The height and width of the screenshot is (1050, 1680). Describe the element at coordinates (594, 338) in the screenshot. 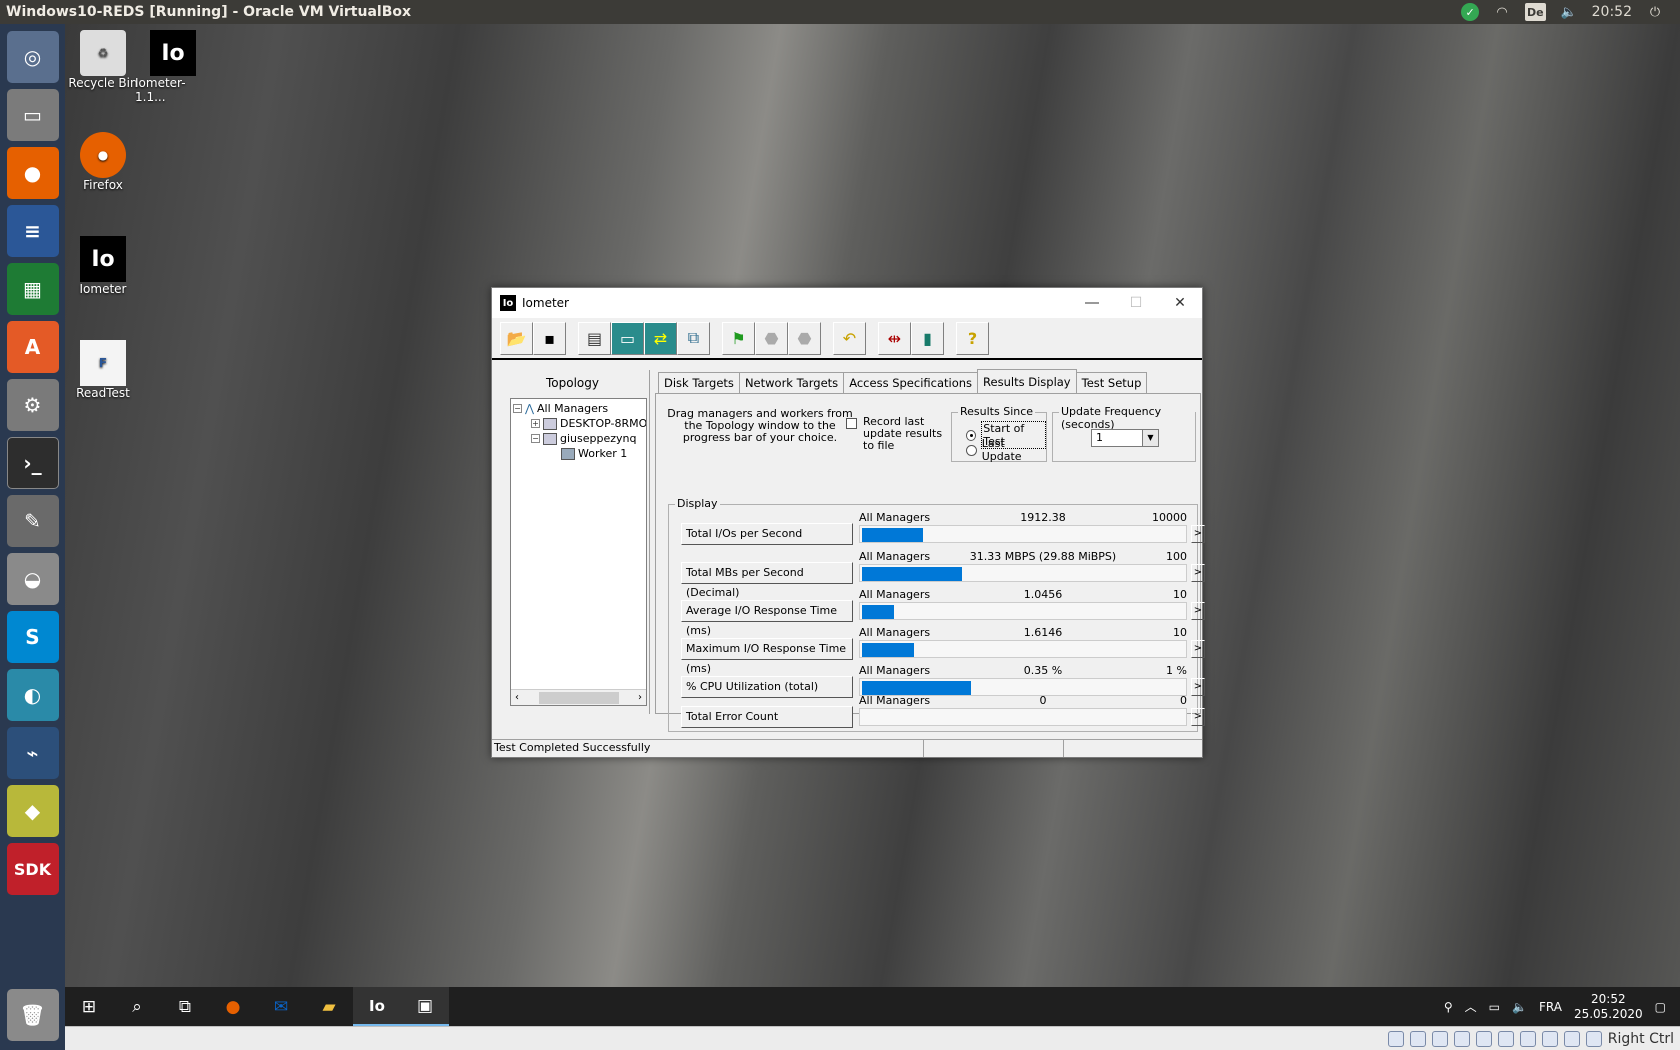

I see `start-manager-icon: ▤` at that location.